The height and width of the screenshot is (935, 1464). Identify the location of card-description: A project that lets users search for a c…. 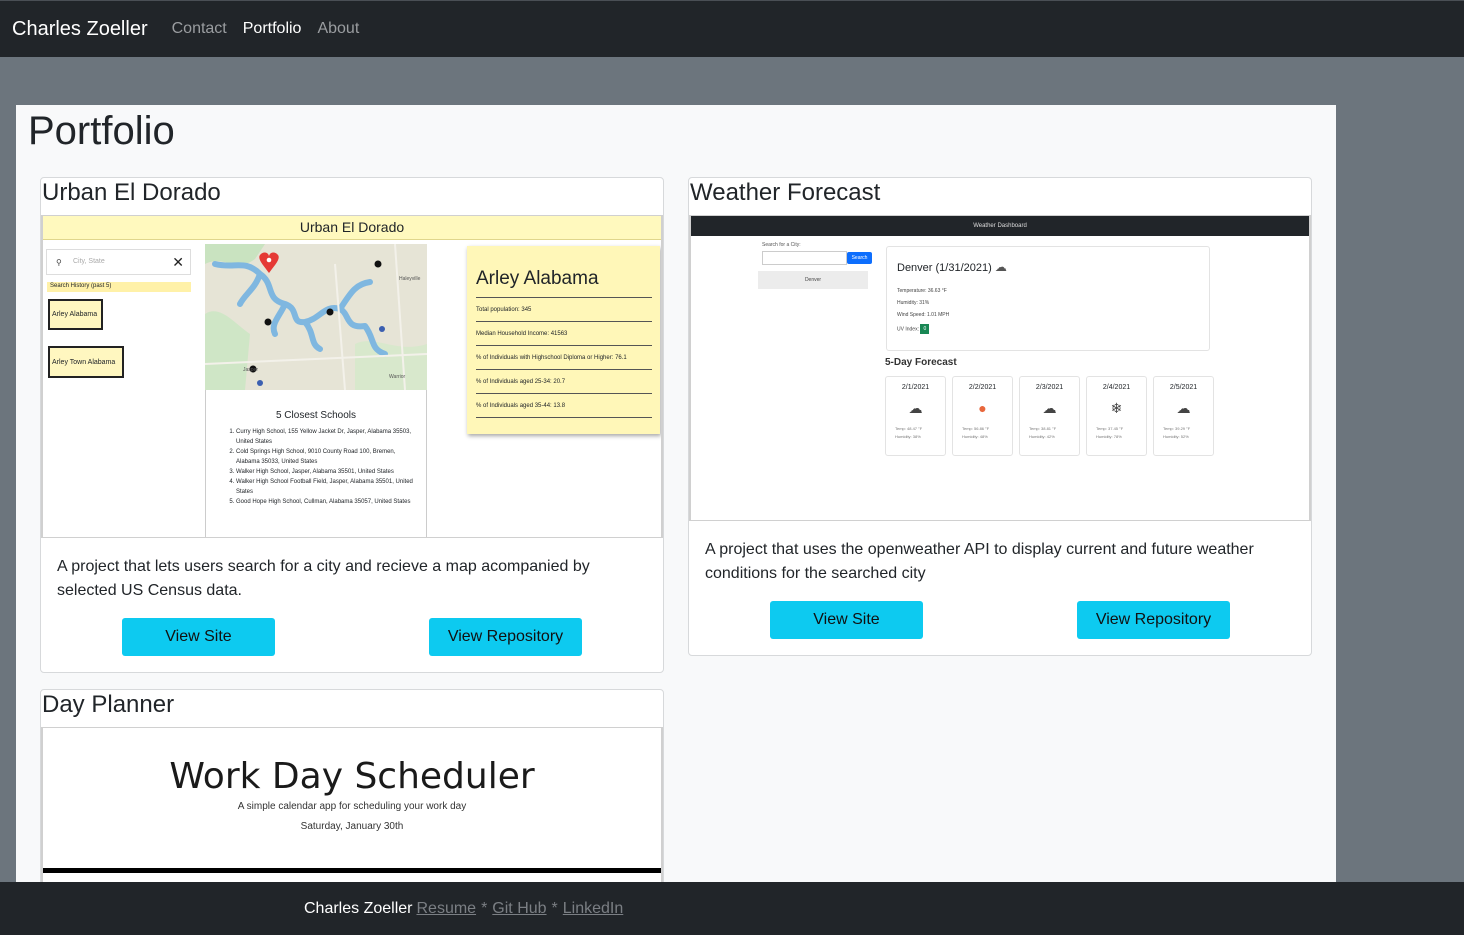
(323, 578).